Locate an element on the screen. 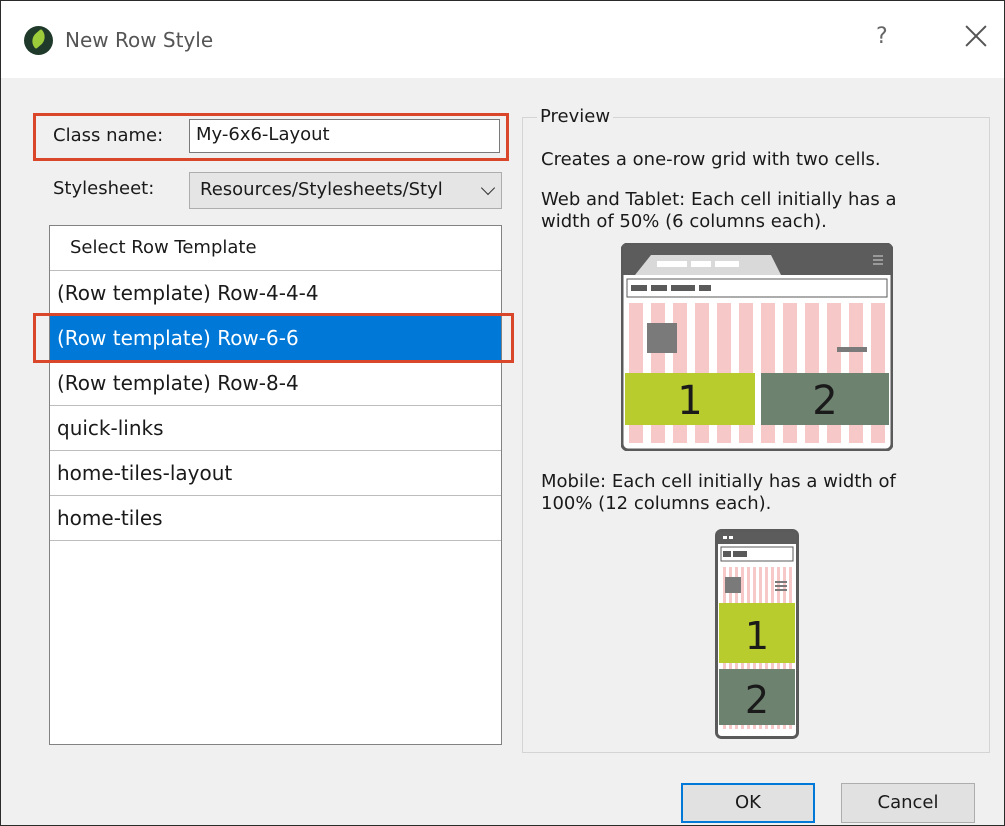  close-icon is located at coordinates (976, 36).